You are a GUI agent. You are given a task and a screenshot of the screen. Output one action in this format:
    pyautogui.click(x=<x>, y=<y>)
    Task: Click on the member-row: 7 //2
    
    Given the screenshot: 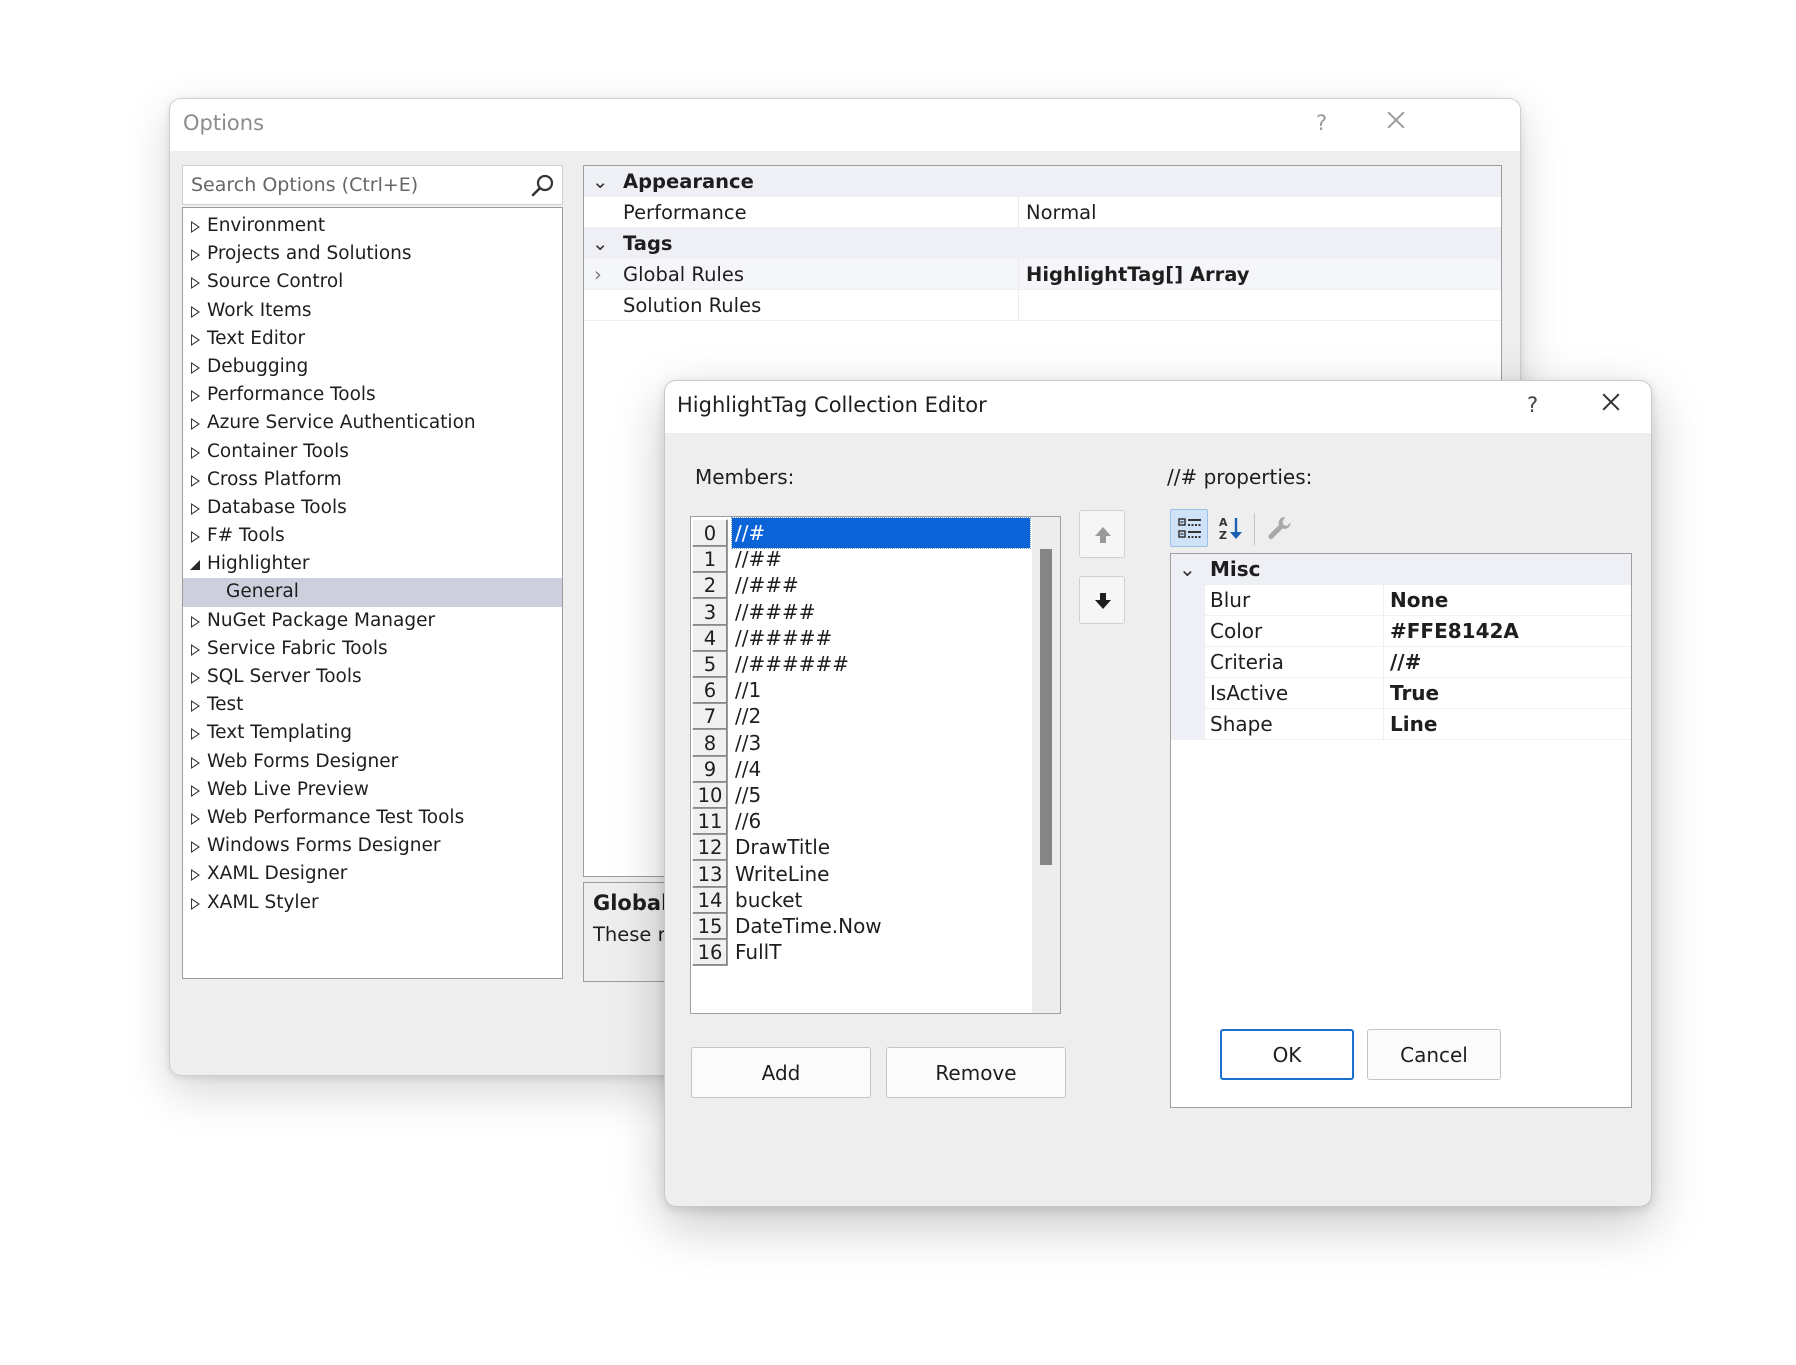 What is the action you would take?
    pyautogui.click(x=861, y=716)
    